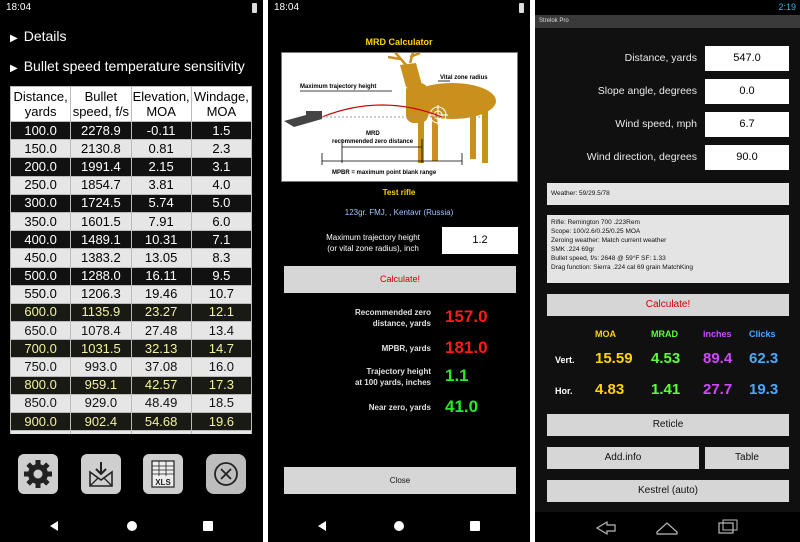  What do you see at coordinates (101, 167) in the screenshot?
I see `table-cell: 1991.4` at bounding box center [101, 167].